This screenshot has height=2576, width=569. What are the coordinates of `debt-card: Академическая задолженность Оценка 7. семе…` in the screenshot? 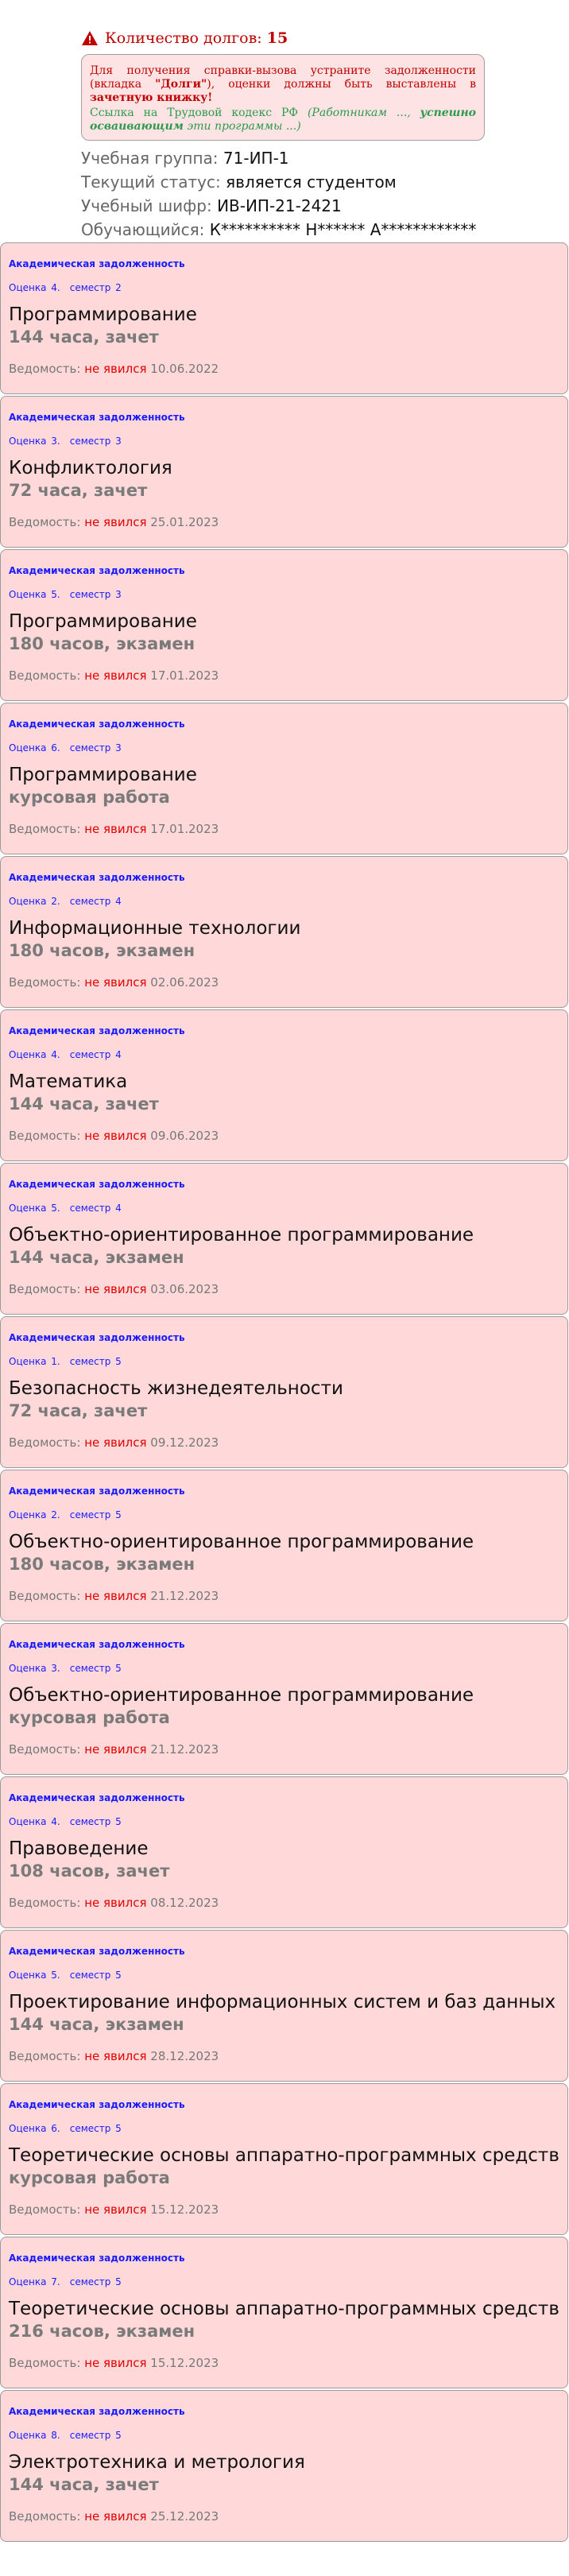 It's located at (284, 2312).